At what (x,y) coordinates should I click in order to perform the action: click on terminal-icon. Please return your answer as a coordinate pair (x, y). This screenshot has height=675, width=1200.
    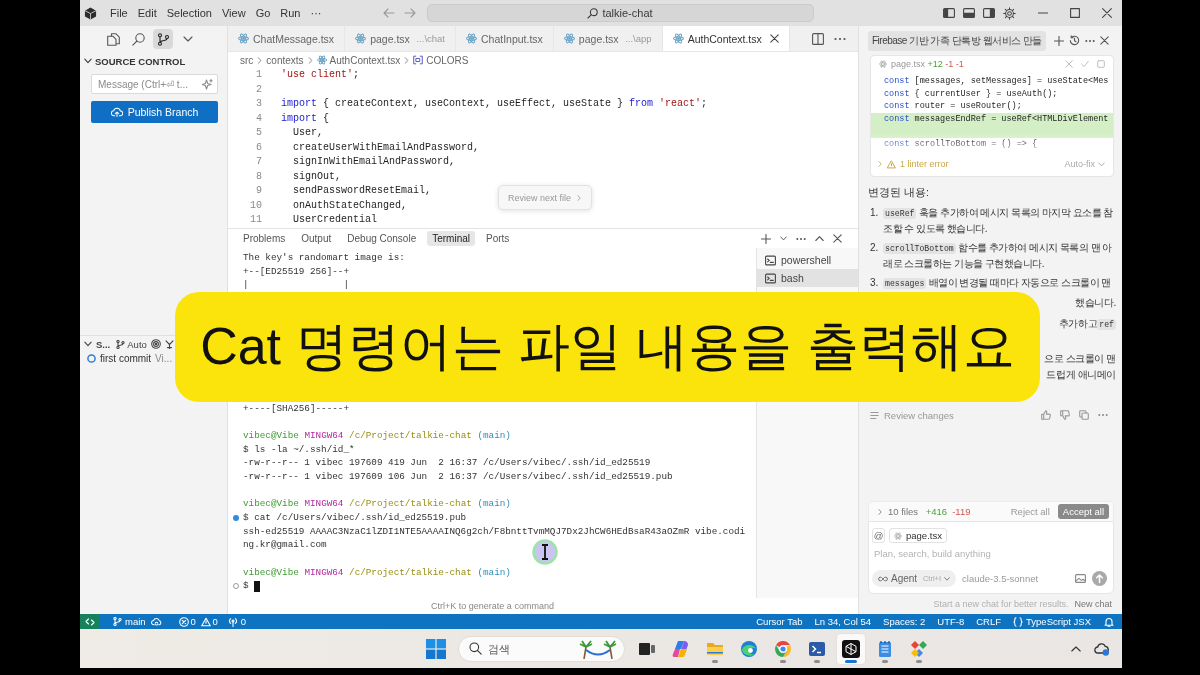
    Looking at the image, I should click on (770, 260).